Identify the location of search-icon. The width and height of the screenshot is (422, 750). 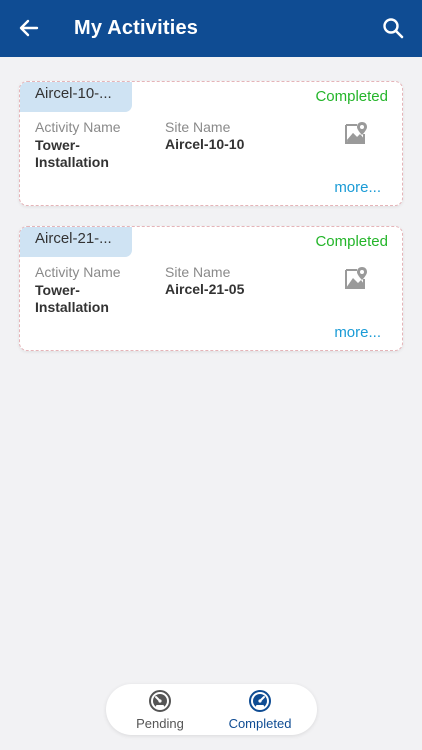
(393, 28).